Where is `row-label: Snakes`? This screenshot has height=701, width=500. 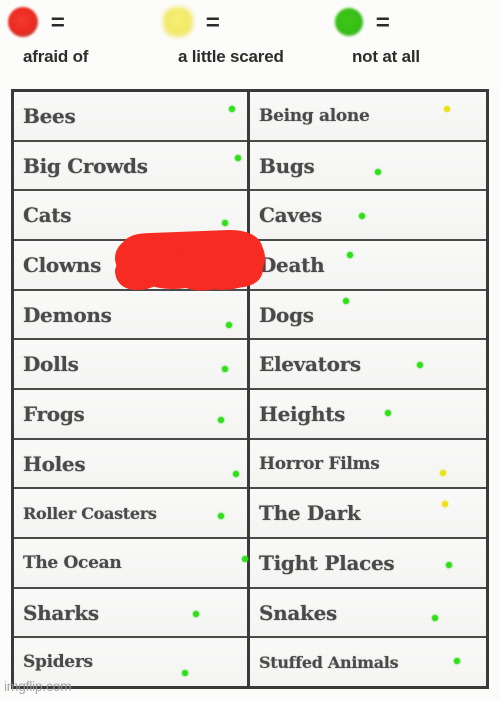
row-label: Snakes is located at coordinates (298, 612).